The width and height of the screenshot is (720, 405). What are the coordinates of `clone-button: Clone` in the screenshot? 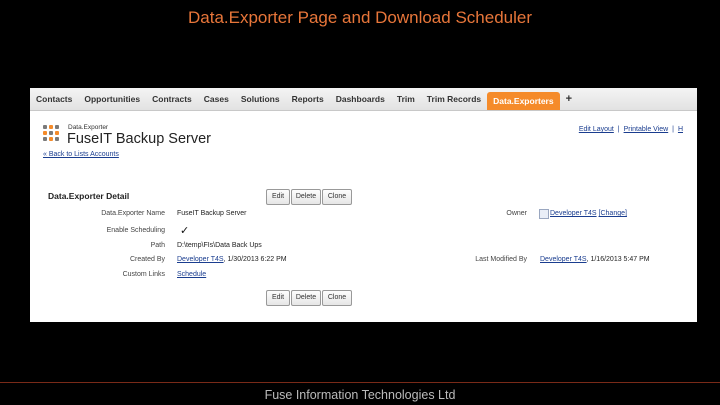 It's located at (337, 197).